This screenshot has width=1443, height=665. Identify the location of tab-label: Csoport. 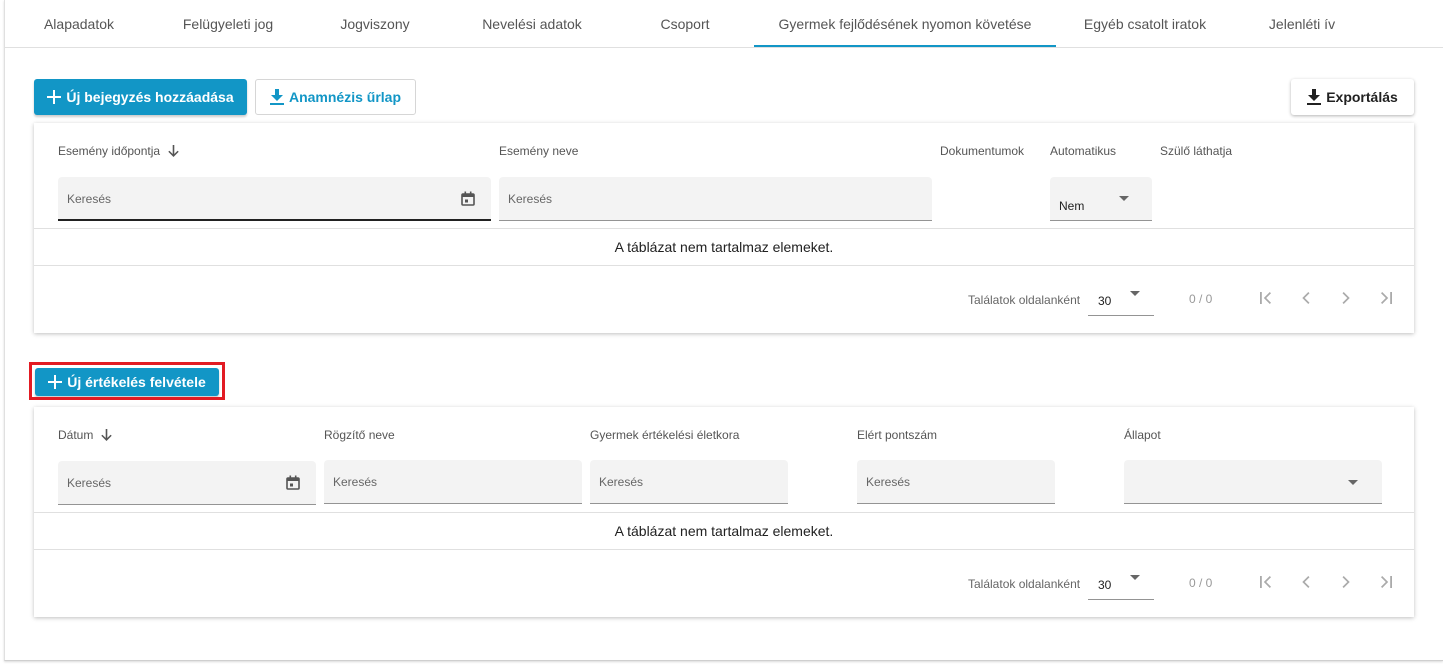
(685, 23).